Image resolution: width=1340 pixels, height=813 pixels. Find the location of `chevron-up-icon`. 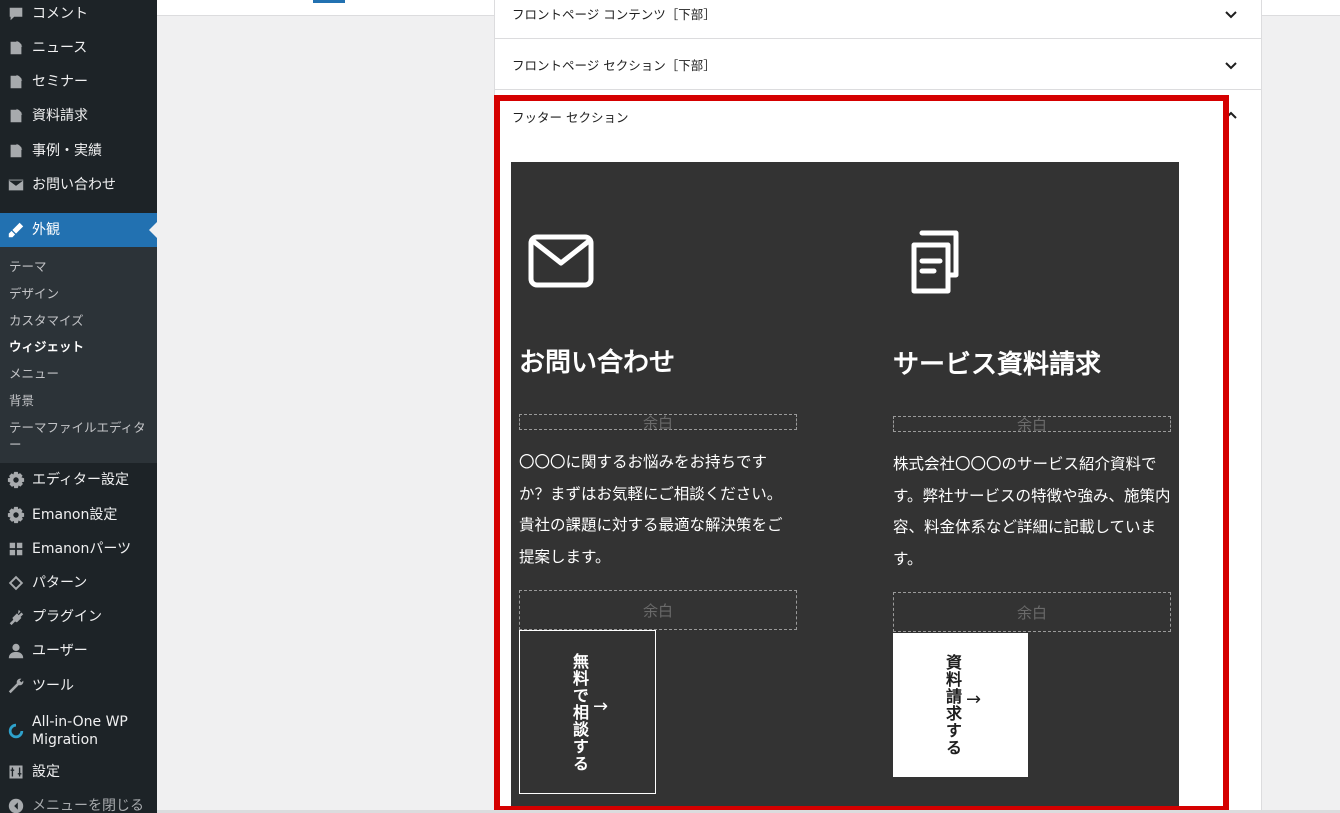

chevron-up-icon is located at coordinates (1231, 116).